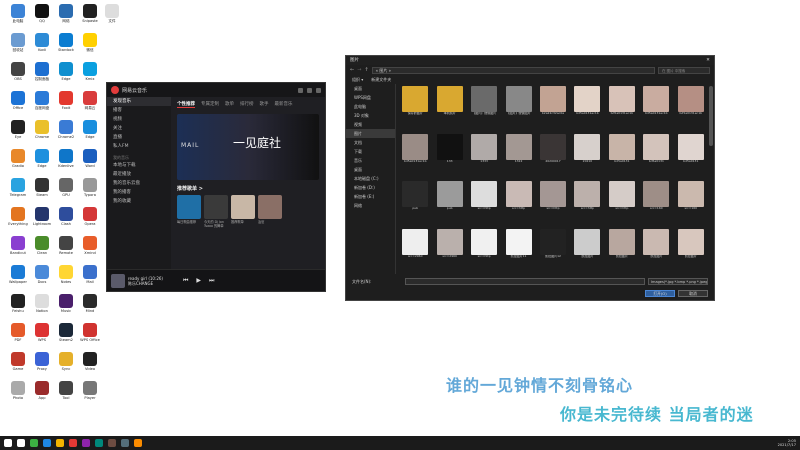 This screenshot has width=800, height=450. Describe the element at coordinates (90, 216) in the screenshot. I see `desktop-icon: Opera` at that location.